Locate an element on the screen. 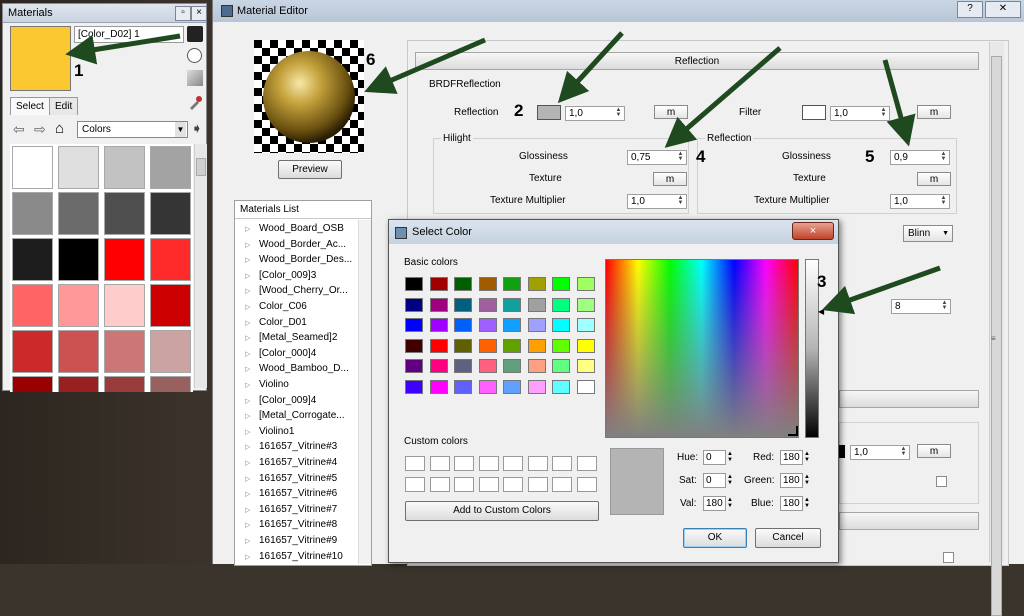 This screenshot has width=1024, height=616. help-button: ? is located at coordinates (970, 9).